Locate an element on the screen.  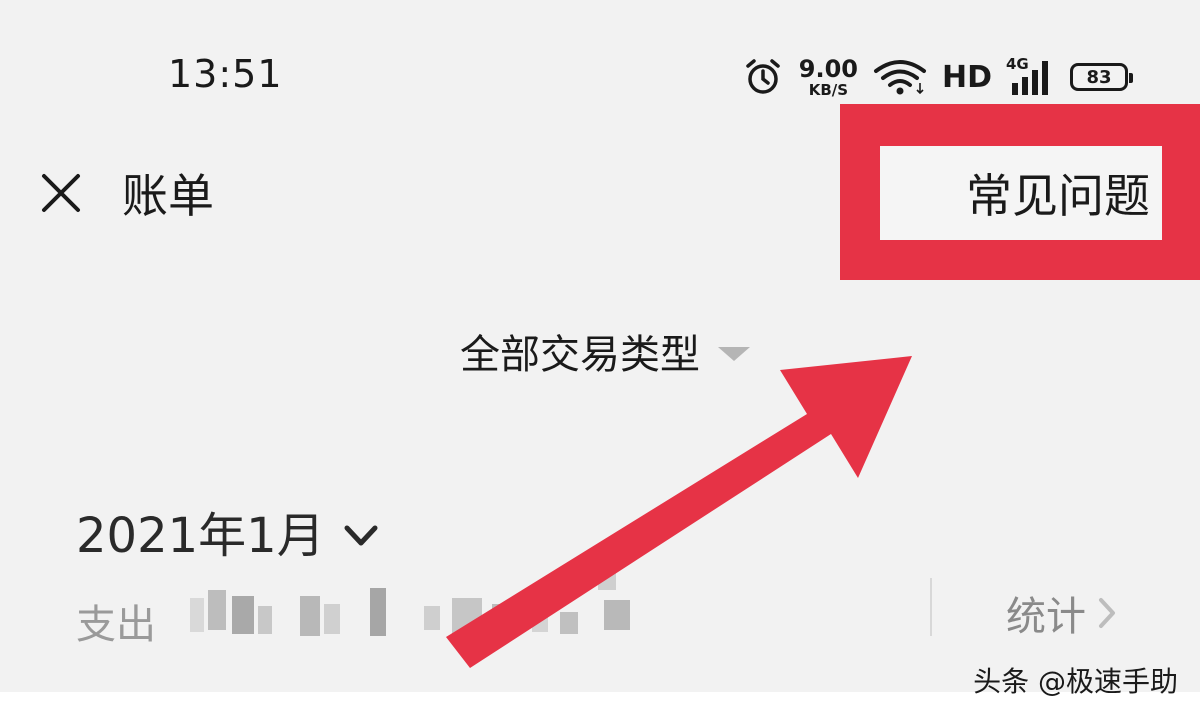
net-speed-value: 9.00 is located at coordinates (828, 68).